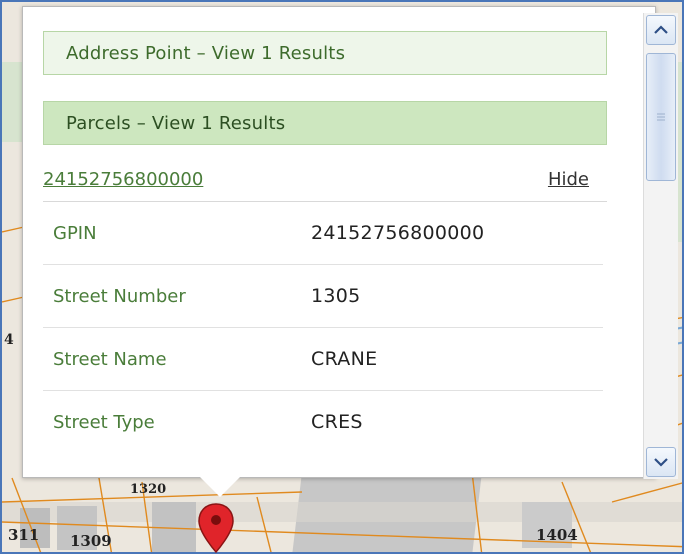 This screenshot has height=554, width=684. I want to click on layer-header-address-point: Address Point – View 1 Results, so click(325, 53).